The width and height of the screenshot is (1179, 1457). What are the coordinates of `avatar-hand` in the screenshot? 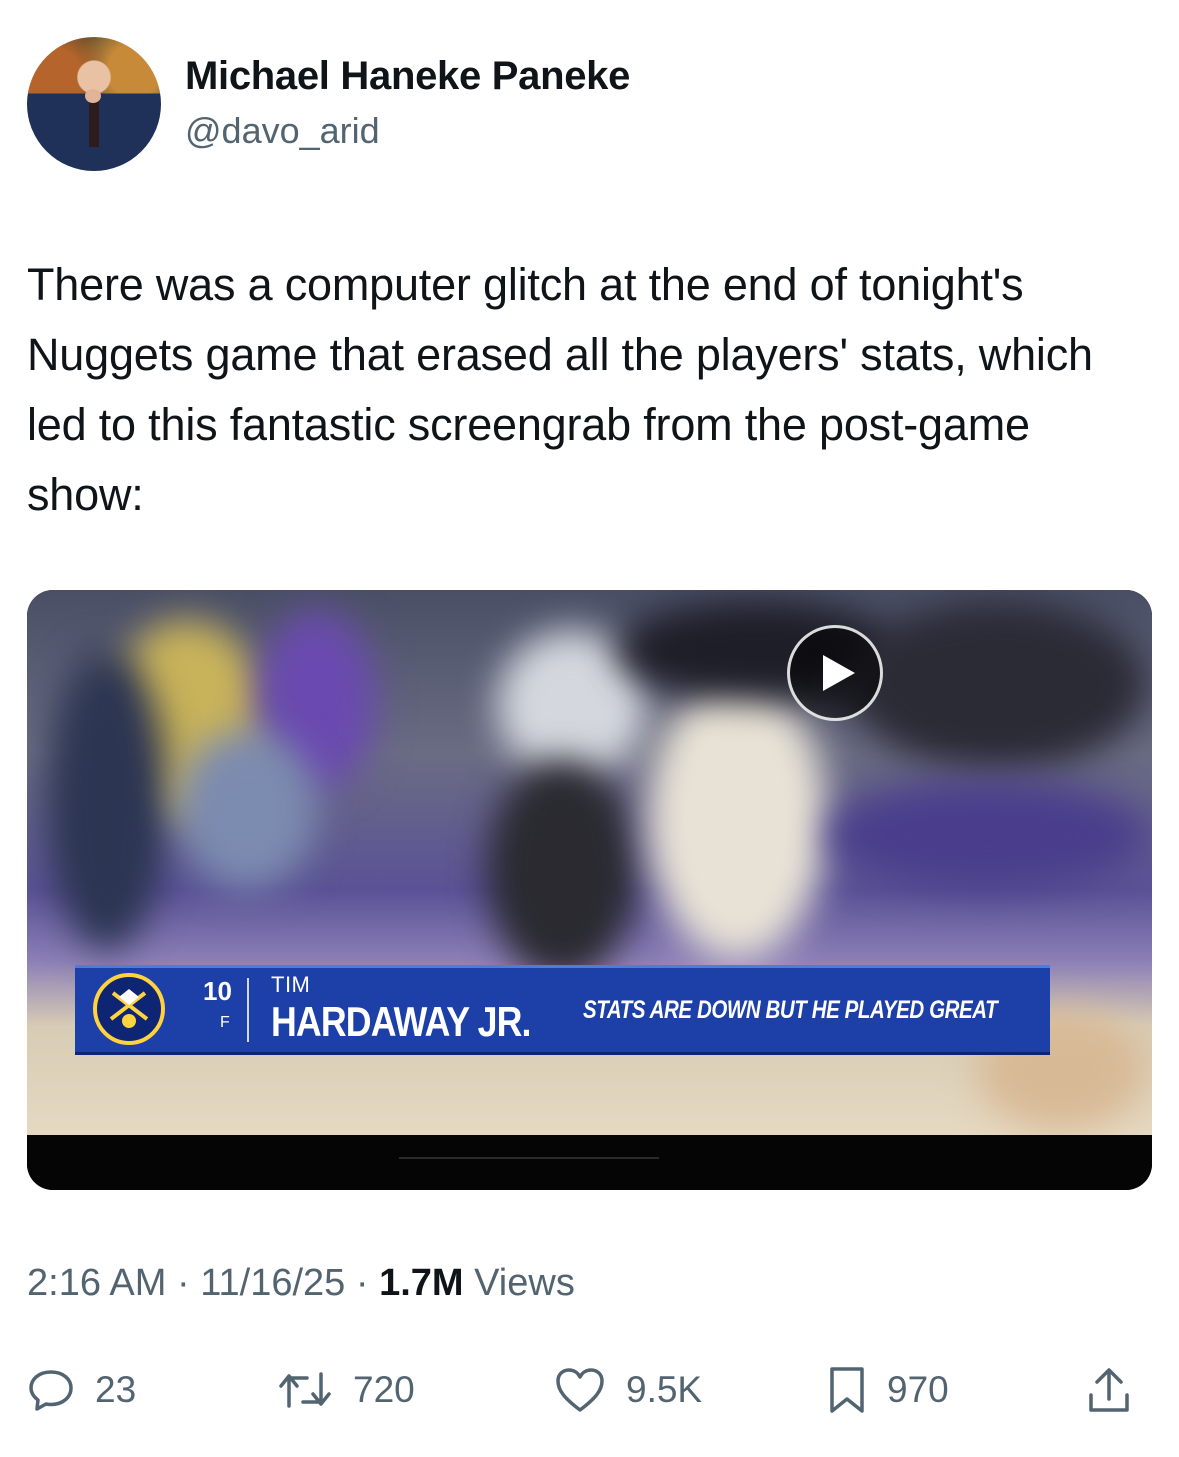 It's located at (93, 96).